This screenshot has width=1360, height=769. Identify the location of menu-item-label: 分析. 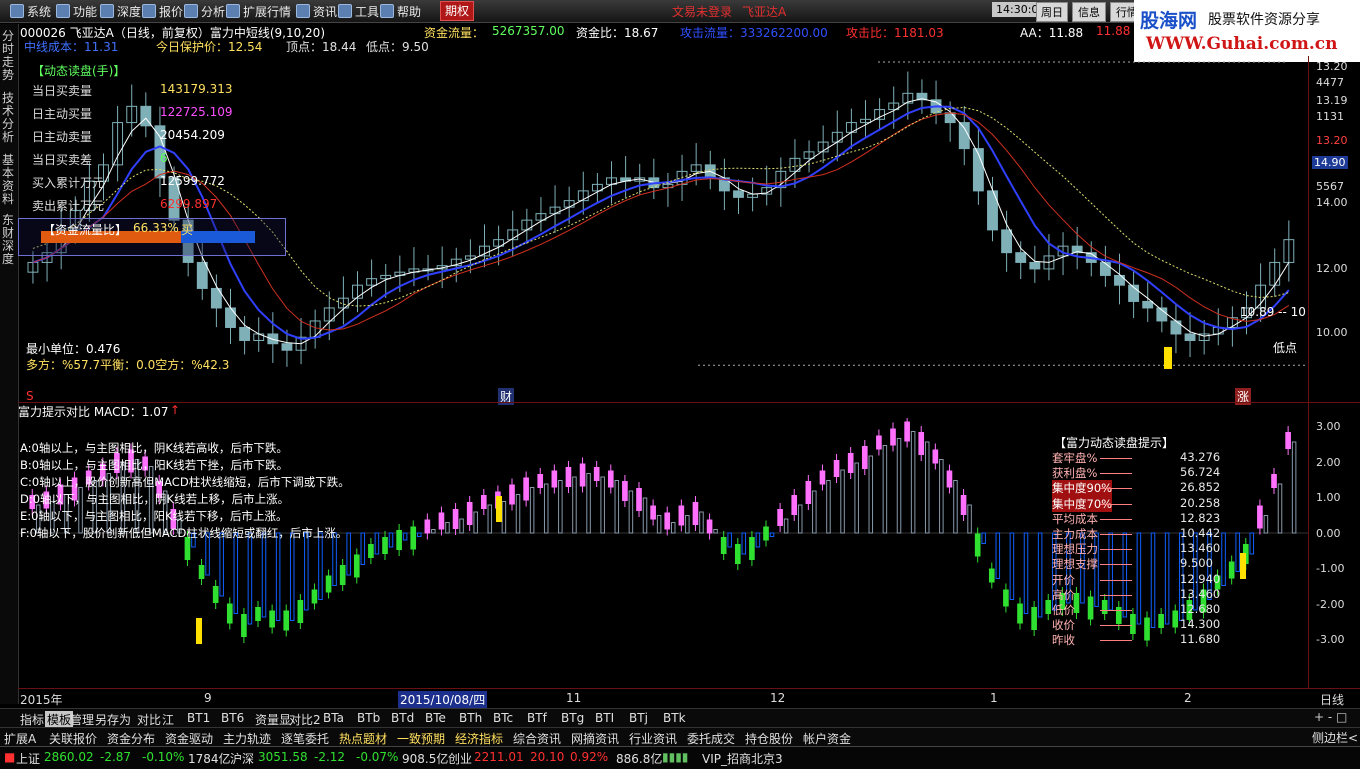
(213, 12).